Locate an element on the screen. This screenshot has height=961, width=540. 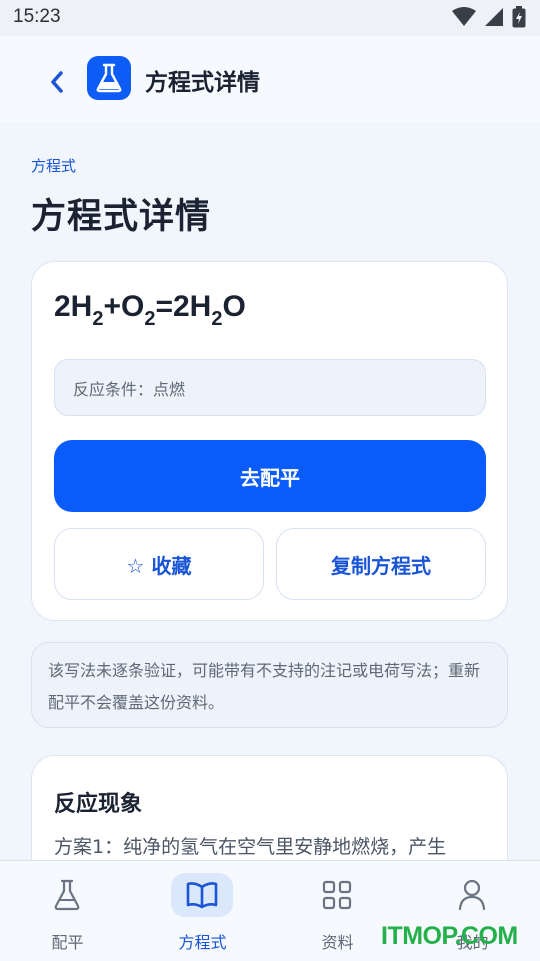
watermark-logo: ITMOP.COM is located at coordinates (449, 936).